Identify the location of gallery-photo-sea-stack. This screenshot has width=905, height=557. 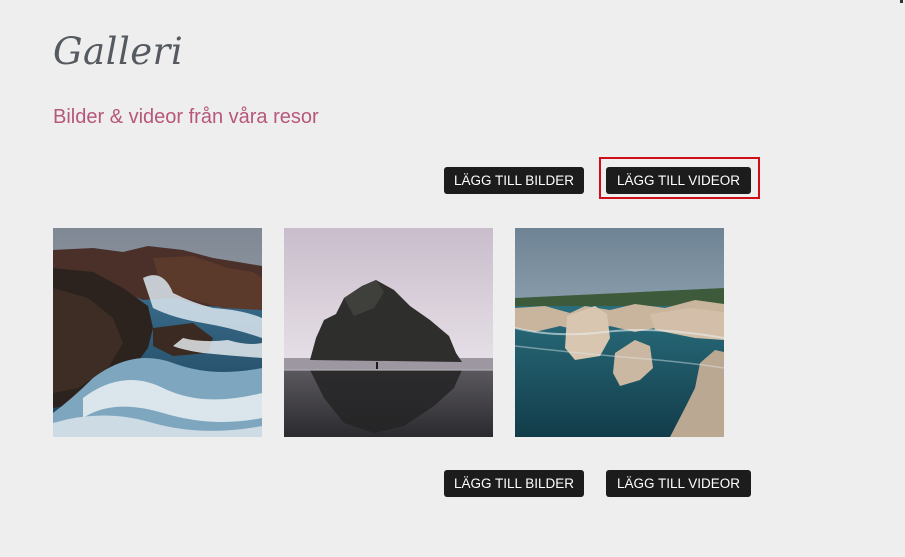
(388, 332).